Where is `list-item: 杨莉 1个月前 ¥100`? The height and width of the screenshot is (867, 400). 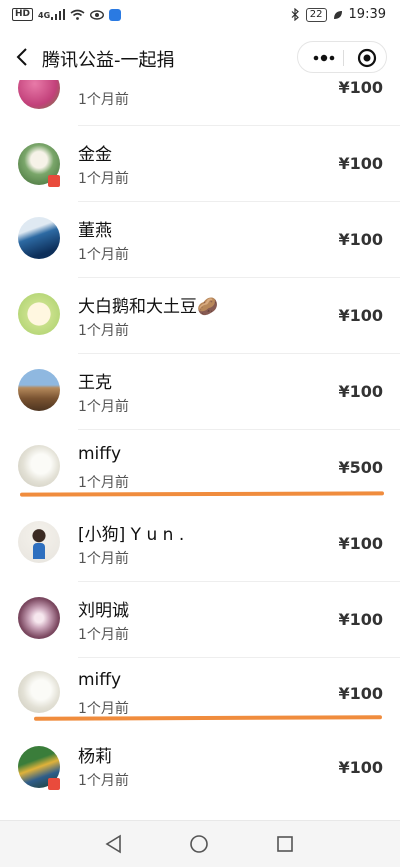
list-item: 杨莉 1个月前 ¥100 is located at coordinates (200, 770).